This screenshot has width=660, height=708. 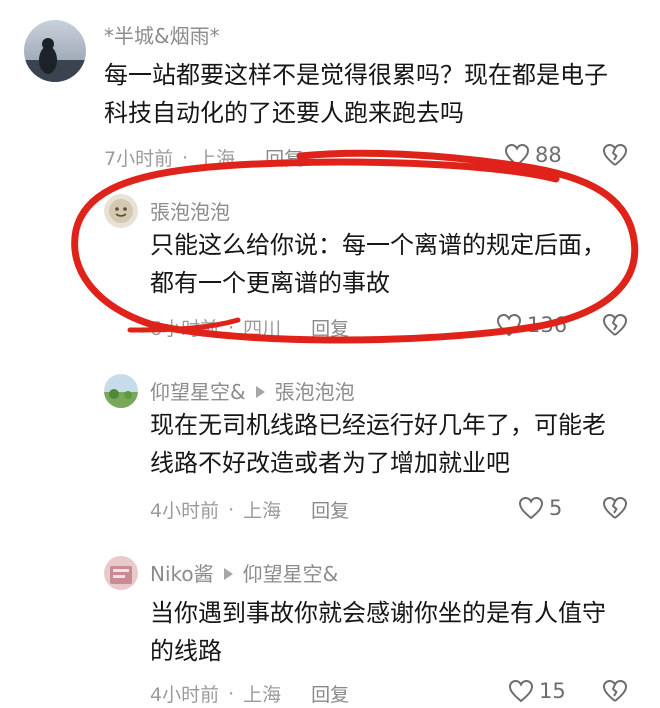 I want to click on author-row: Niko酱 仰望星空&, so click(x=244, y=574).